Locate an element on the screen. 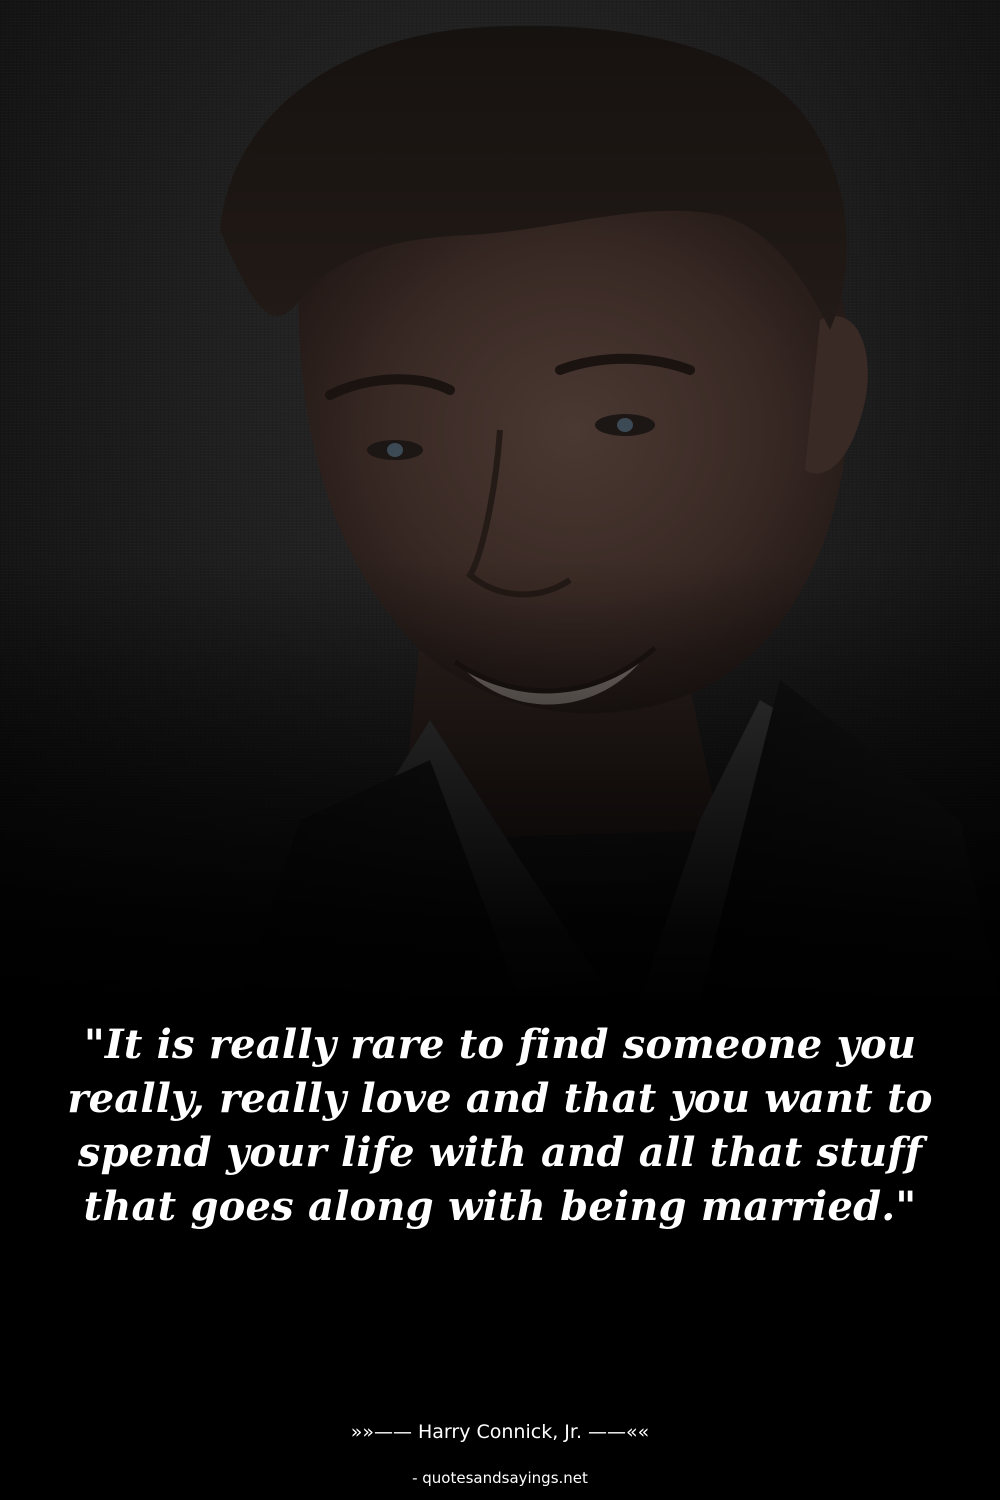 The image size is (1000, 1500). author-line: »»—— Harry Connick, Jr. ——«« is located at coordinates (500, 1432).